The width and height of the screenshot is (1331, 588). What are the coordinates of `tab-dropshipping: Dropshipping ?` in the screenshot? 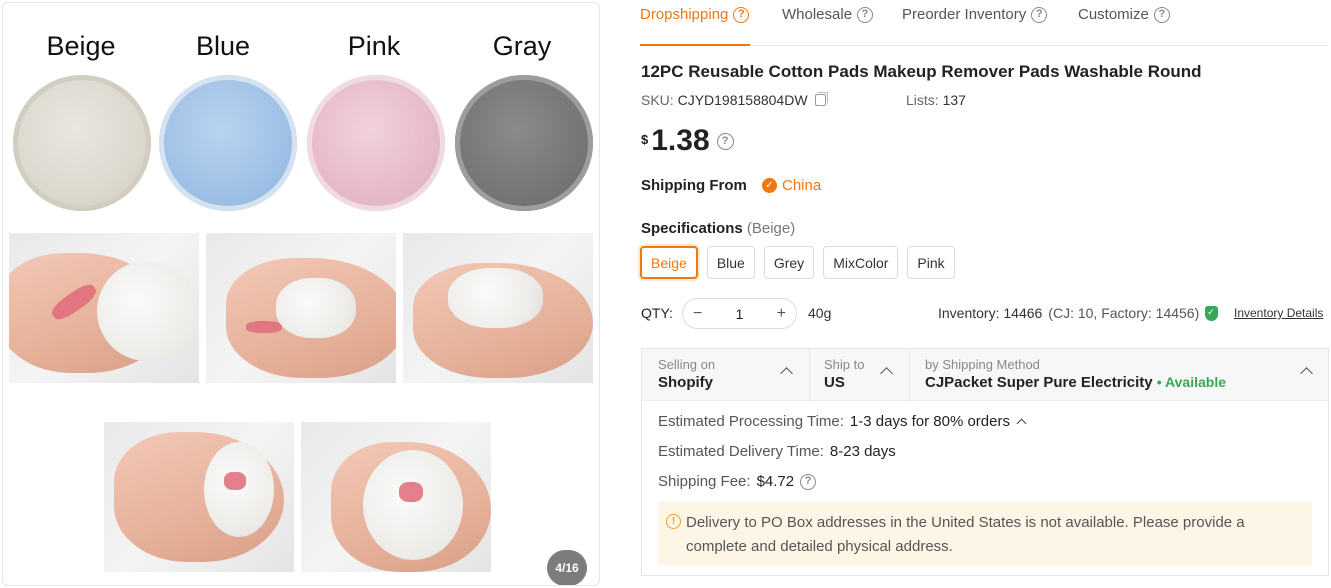 It's located at (695, 14).